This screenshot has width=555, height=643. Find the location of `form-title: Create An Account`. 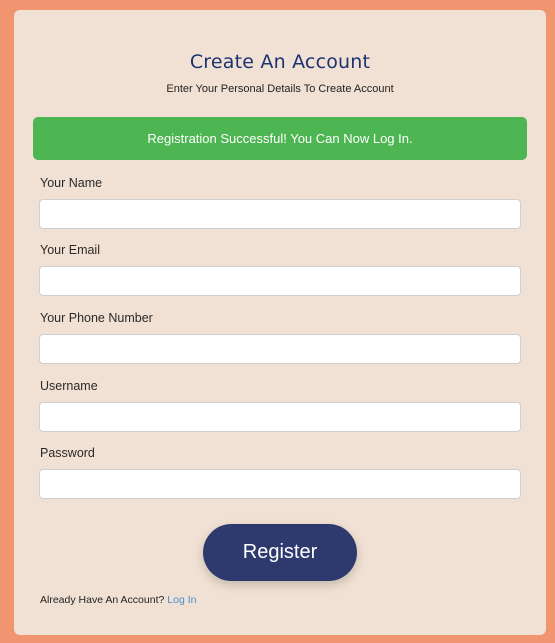

form-title: Create An Account is located at coordinates (280, 62).